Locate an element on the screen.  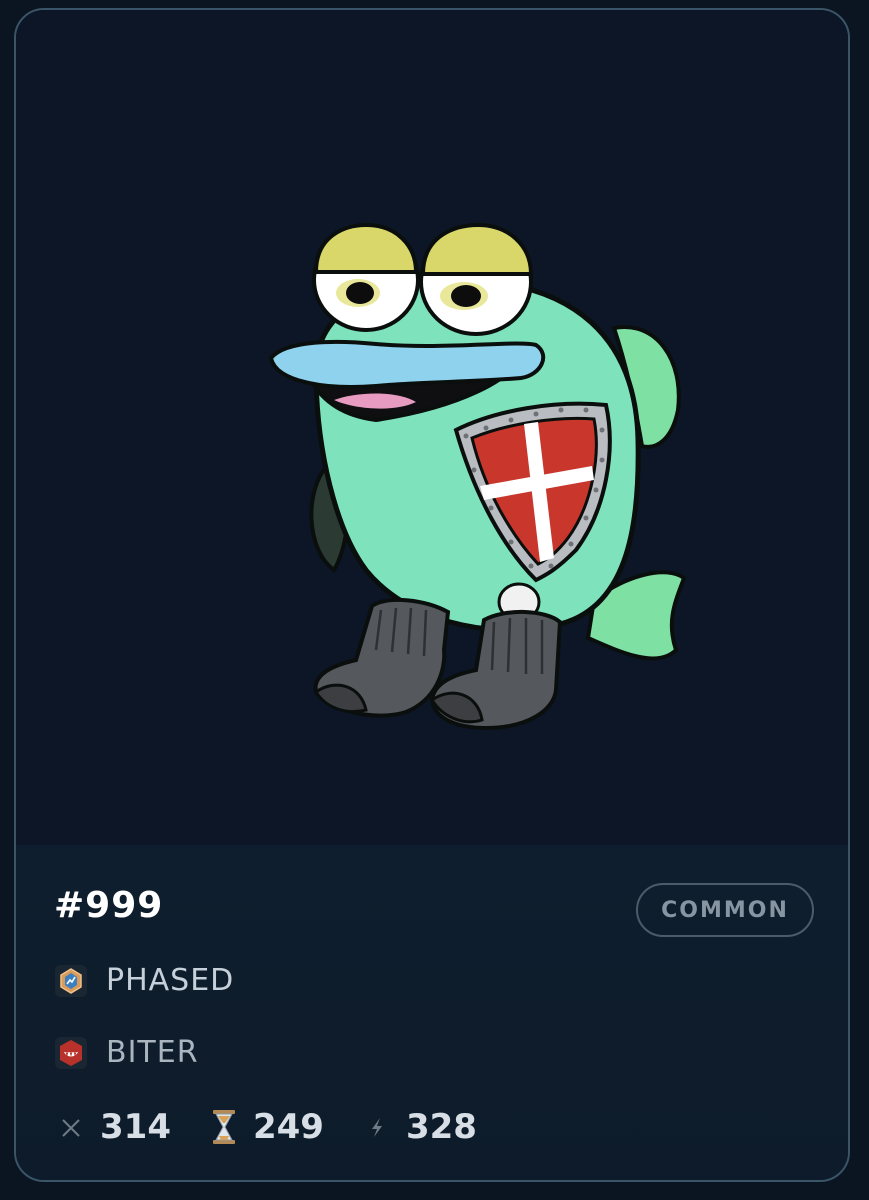
stats-row: 314 249 328 is located at coordinates (283, 1127).